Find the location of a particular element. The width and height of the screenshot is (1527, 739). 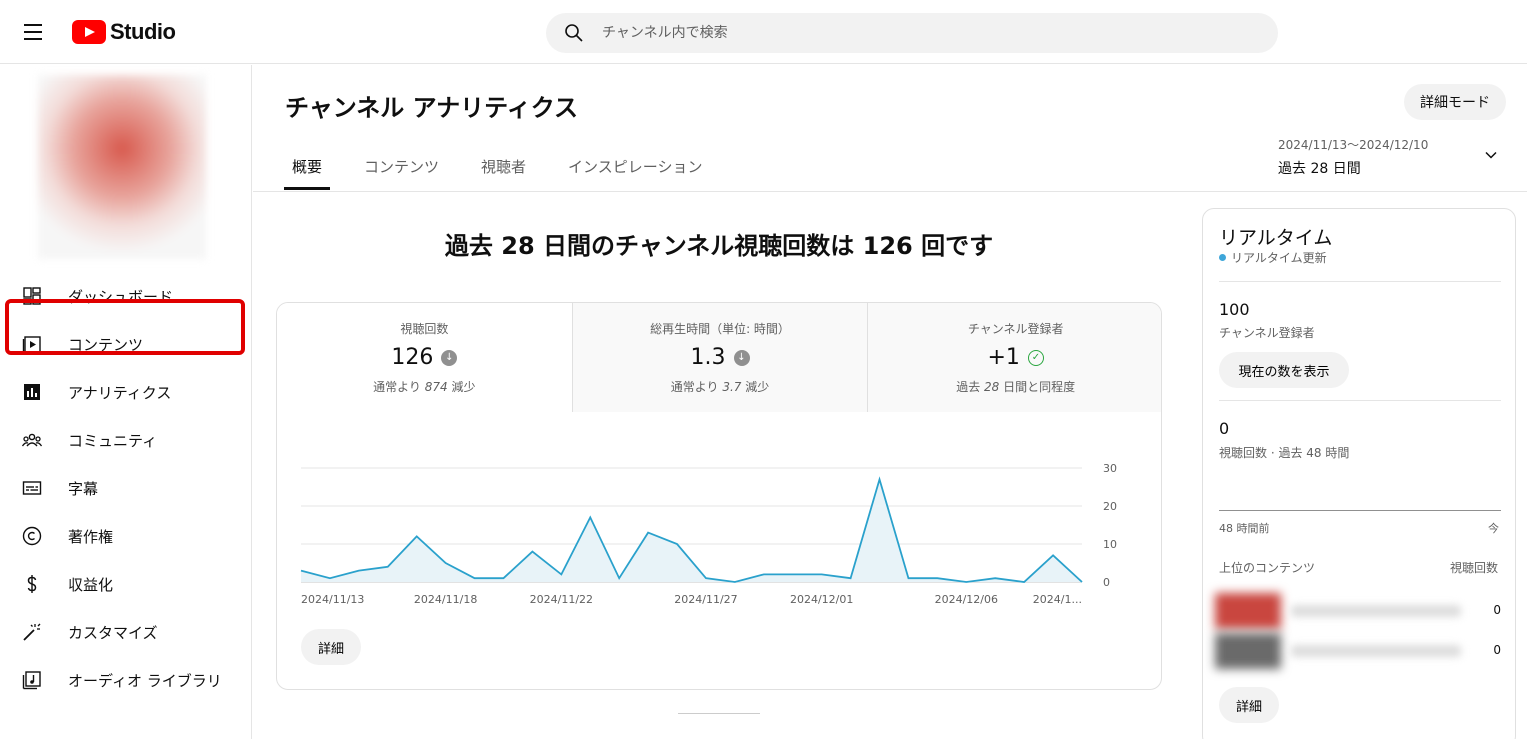

sidebar-item-label: カスタマイズ is located at coordinates (113, 632).